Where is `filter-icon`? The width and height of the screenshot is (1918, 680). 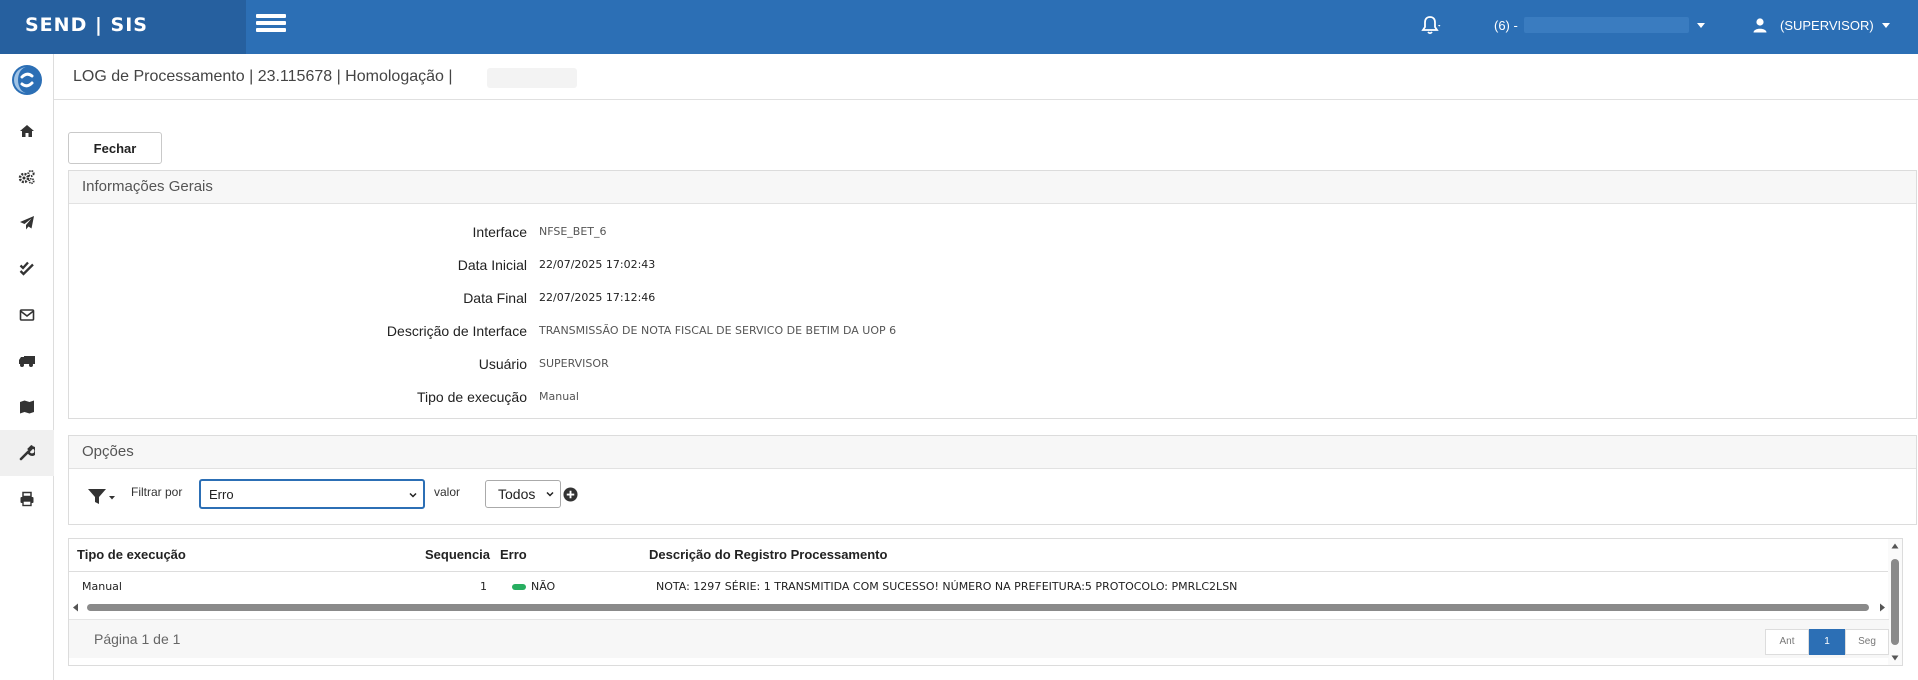 filter-icon is located at coordinates (102, 497).